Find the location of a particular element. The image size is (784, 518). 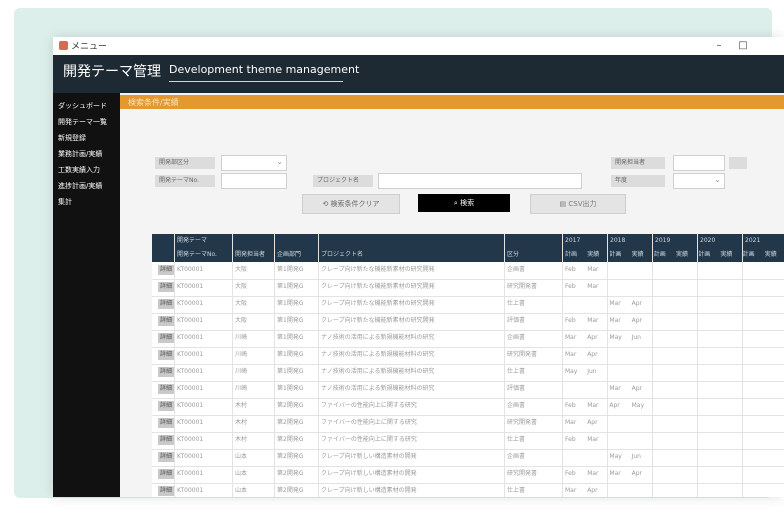

sidebar-item-plan: 業務計画/実績 is located at coordinates (80, 154).